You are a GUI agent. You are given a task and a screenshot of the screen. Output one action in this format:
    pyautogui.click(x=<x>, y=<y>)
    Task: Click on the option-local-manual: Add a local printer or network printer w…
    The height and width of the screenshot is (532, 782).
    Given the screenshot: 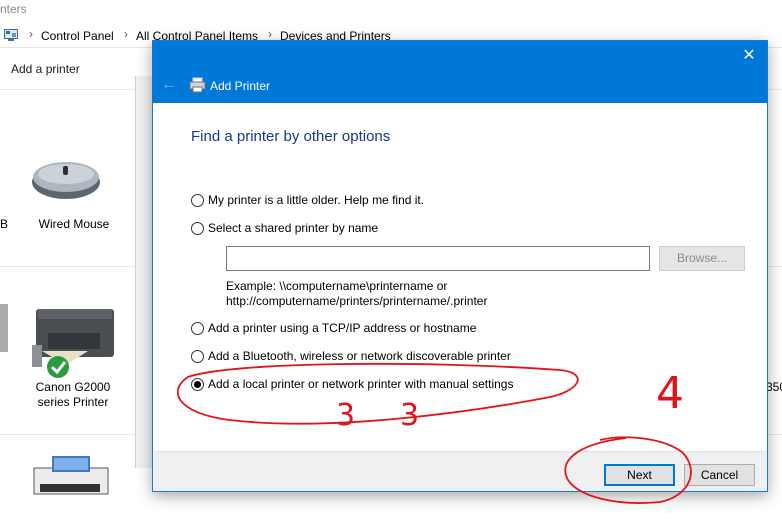 What is the action you would take?
    pyautogui.click(x=352, y=384)
    